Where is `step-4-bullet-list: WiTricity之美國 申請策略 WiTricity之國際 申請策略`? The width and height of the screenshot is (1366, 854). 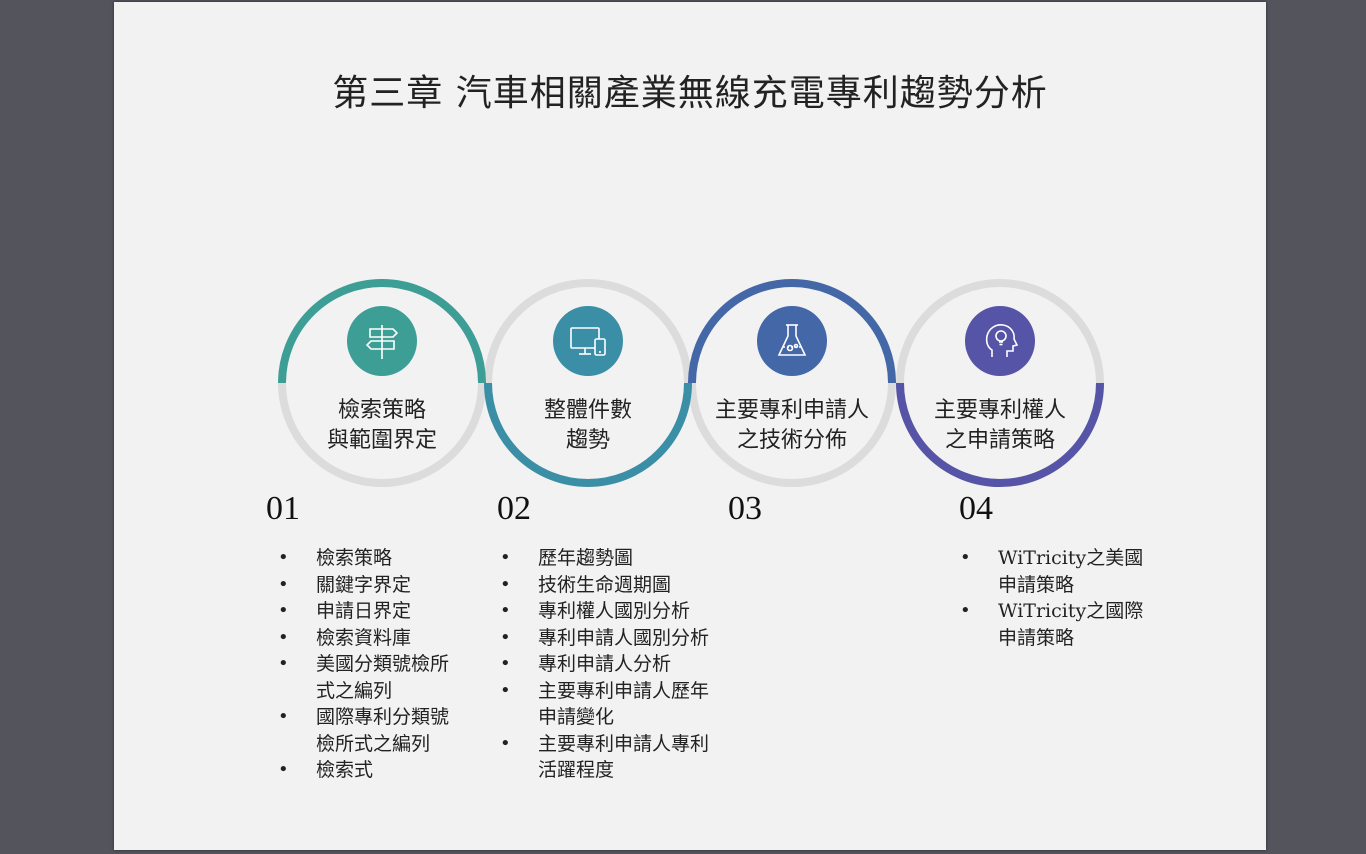 step-4-bullet-list: WiTricity之美國 申請策略 WiTricity之國際 申請策略 is located at coordinates (1044, 598).